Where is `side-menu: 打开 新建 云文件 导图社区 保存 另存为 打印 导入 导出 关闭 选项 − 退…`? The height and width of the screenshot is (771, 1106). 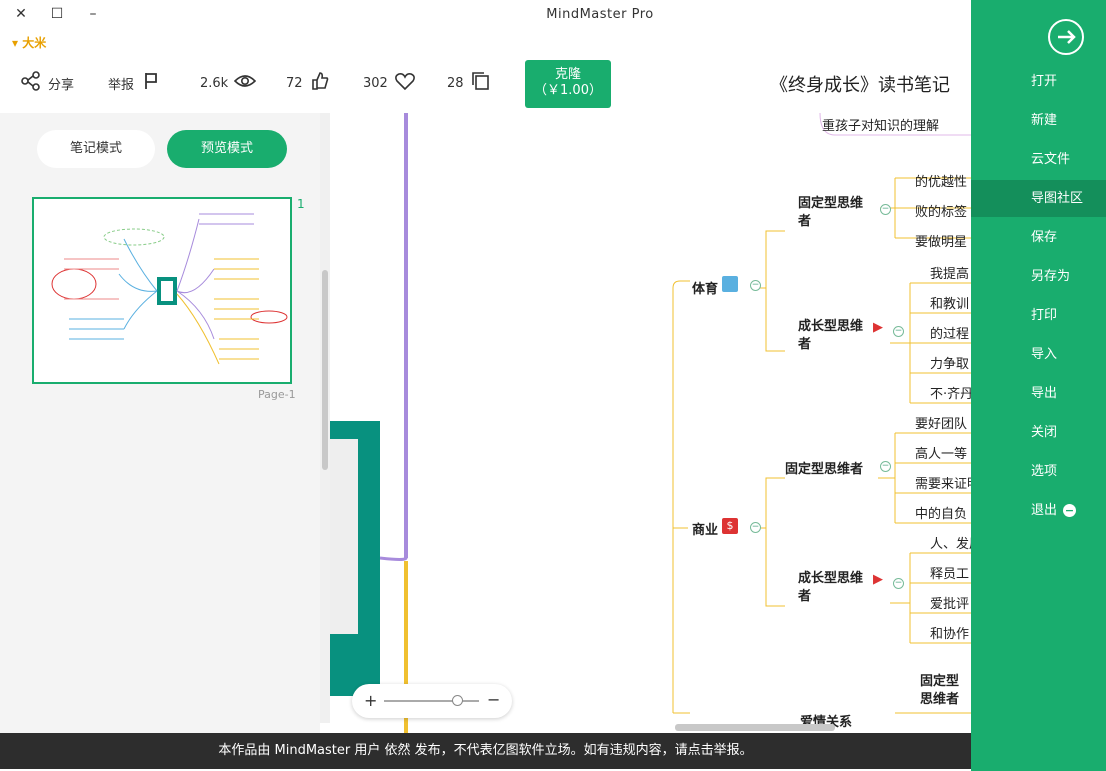
side-menu: 打开 新建 云文件 导图社区 保存 另存为 打印 导入 导出 关闭 选项 − 退… is located at coordinates (1038, 385).